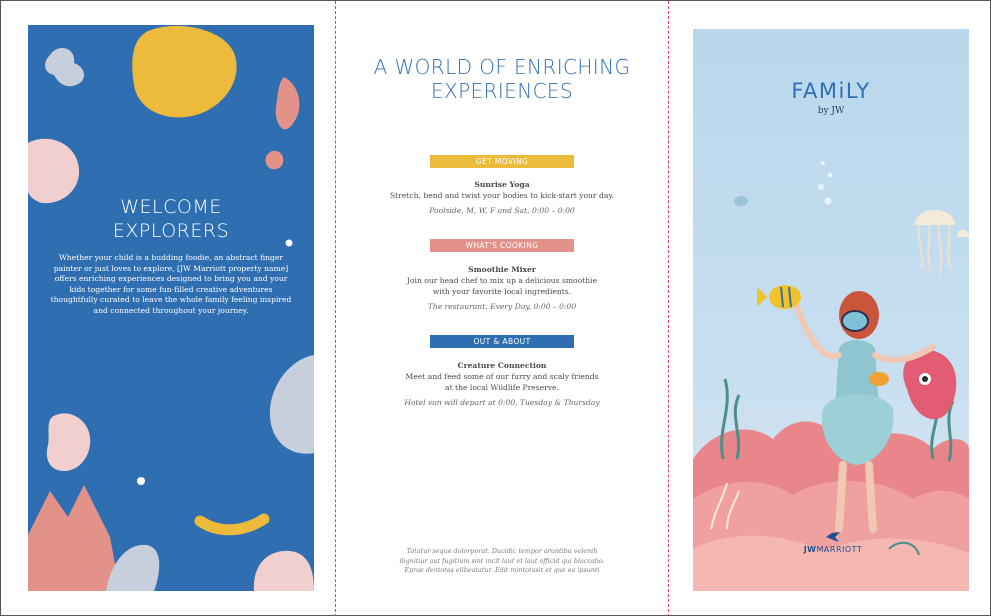 The height and width of the screenshot is (616, 991). Describe the element at coordinates (502, 210) in the screenshot. I see `activity-schedule: Poolside, M, W, F and Sat, 0:00 – 0:00` at that location.